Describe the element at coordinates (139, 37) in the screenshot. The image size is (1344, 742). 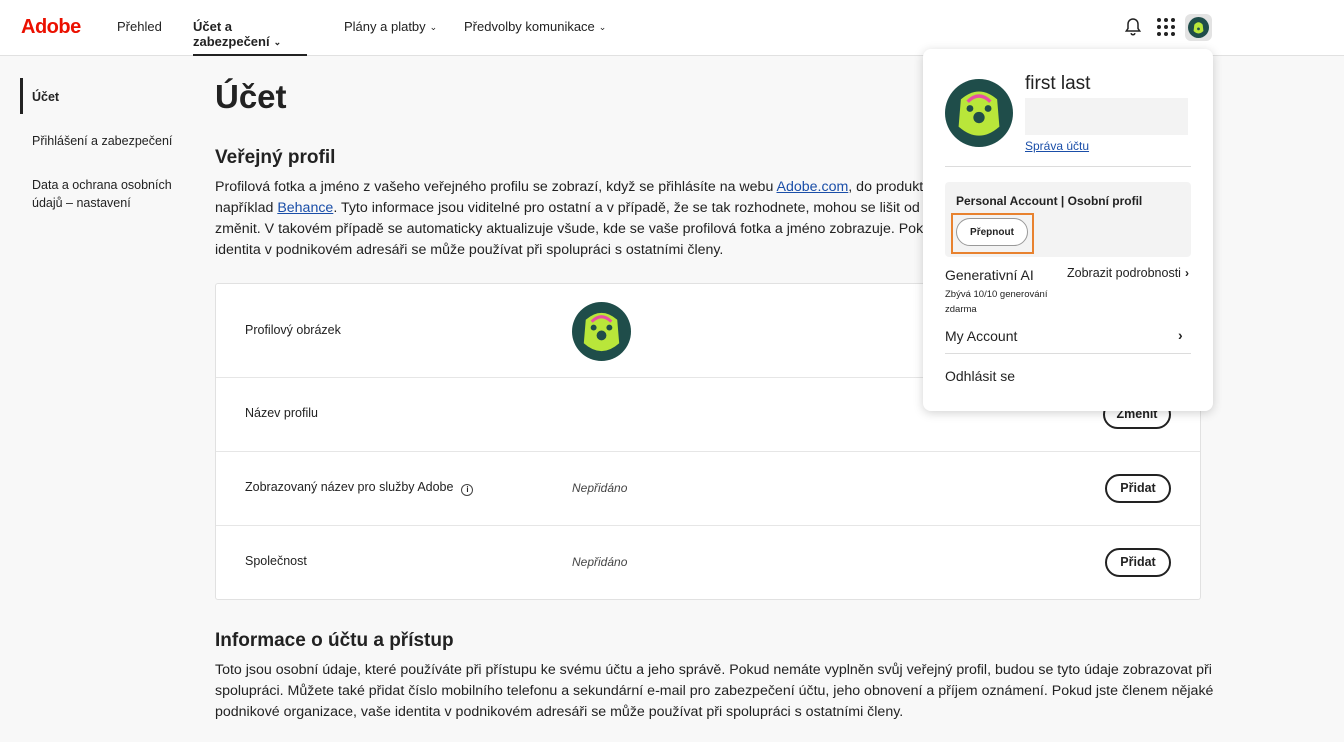
I see `nav-item-overview: Přehled` at that location.